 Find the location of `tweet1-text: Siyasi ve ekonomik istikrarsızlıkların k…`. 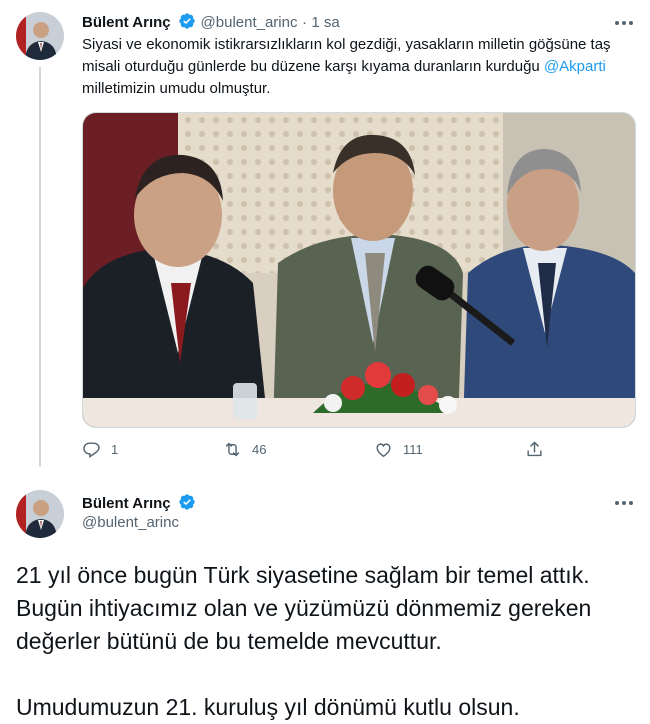

tweet1-text: Siyasi ve ekonomik istikrarsızlıkların k… is located at coordinates (358, 67).